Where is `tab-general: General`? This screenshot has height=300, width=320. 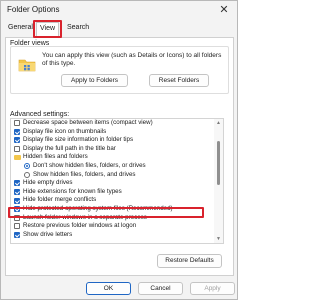 tab-general: General is located at coordinates (20, 27).